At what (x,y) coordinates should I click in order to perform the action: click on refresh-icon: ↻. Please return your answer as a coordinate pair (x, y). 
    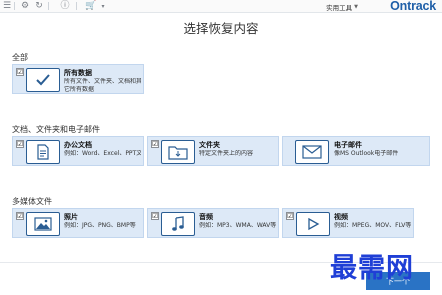
    Looking at the image, I should click on (39, 6).